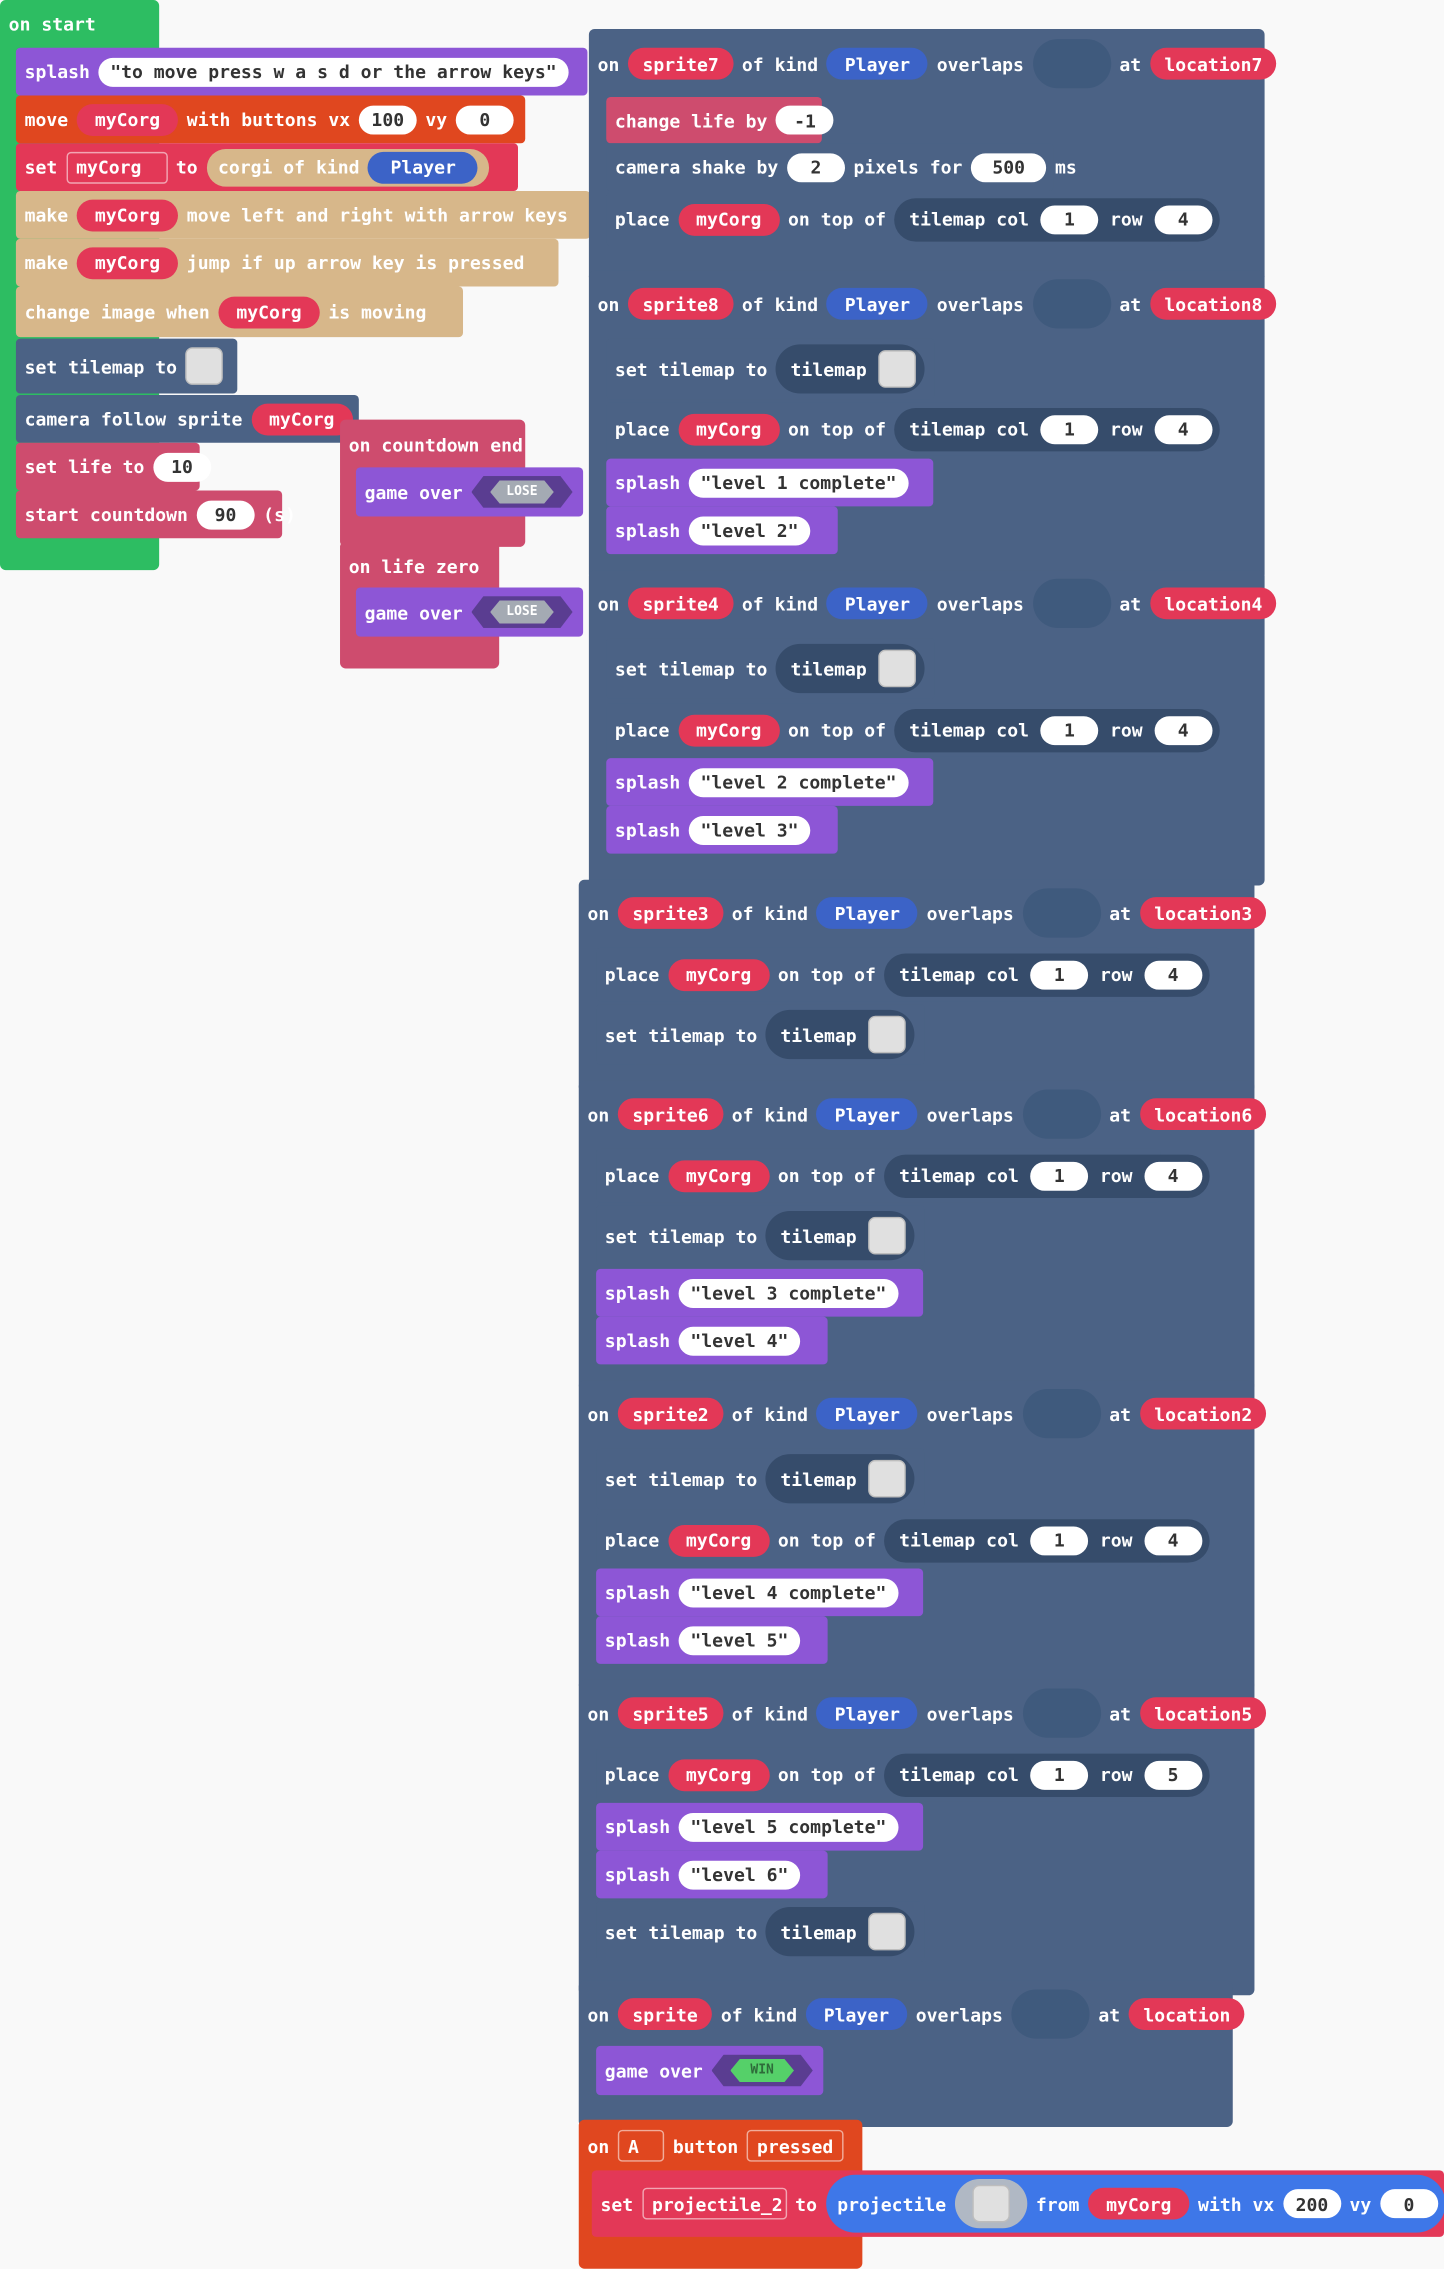 This screenshot has height=2269, width=1444. Describe the element at coordinates (840, 1034) in the screenshot. I see `tilemap-block: tilemap` at that location.